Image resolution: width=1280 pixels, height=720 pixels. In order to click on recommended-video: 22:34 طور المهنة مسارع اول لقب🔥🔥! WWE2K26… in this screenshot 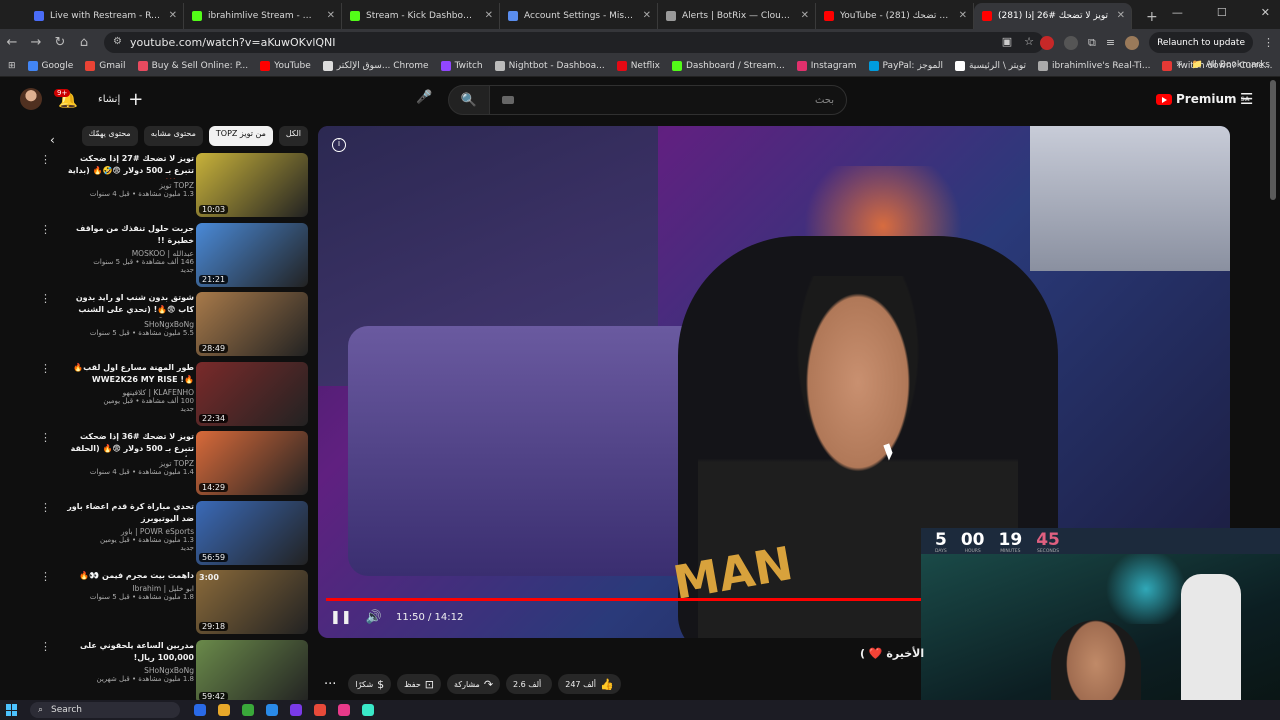, I will do `click(172, 393)`.